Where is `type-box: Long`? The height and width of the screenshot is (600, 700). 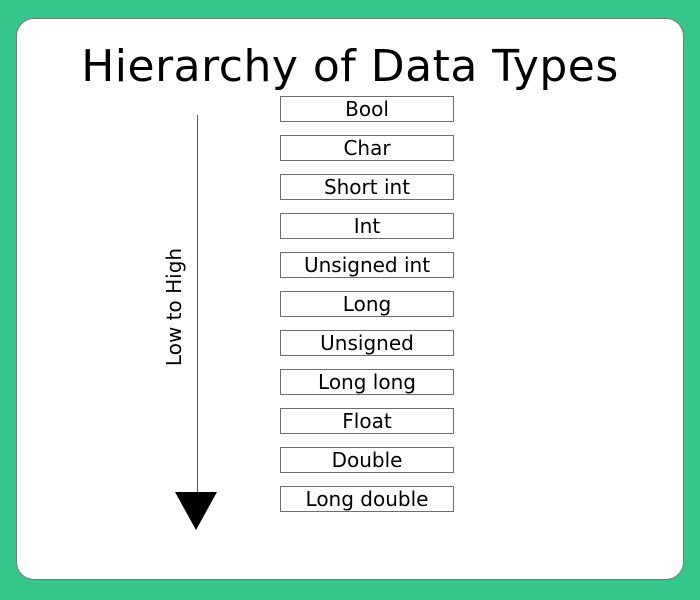 type-box: Long is located at coordinates (367, 304).